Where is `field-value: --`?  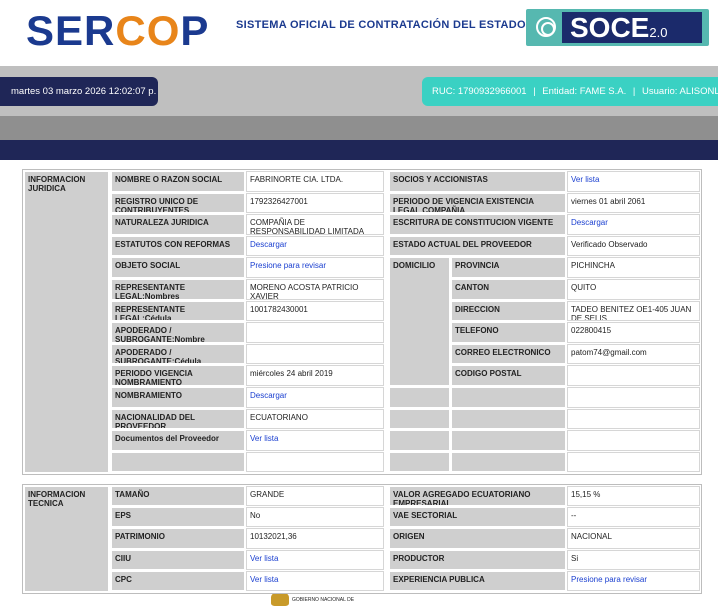
field-value: -- is located at coordinates (633, 517).